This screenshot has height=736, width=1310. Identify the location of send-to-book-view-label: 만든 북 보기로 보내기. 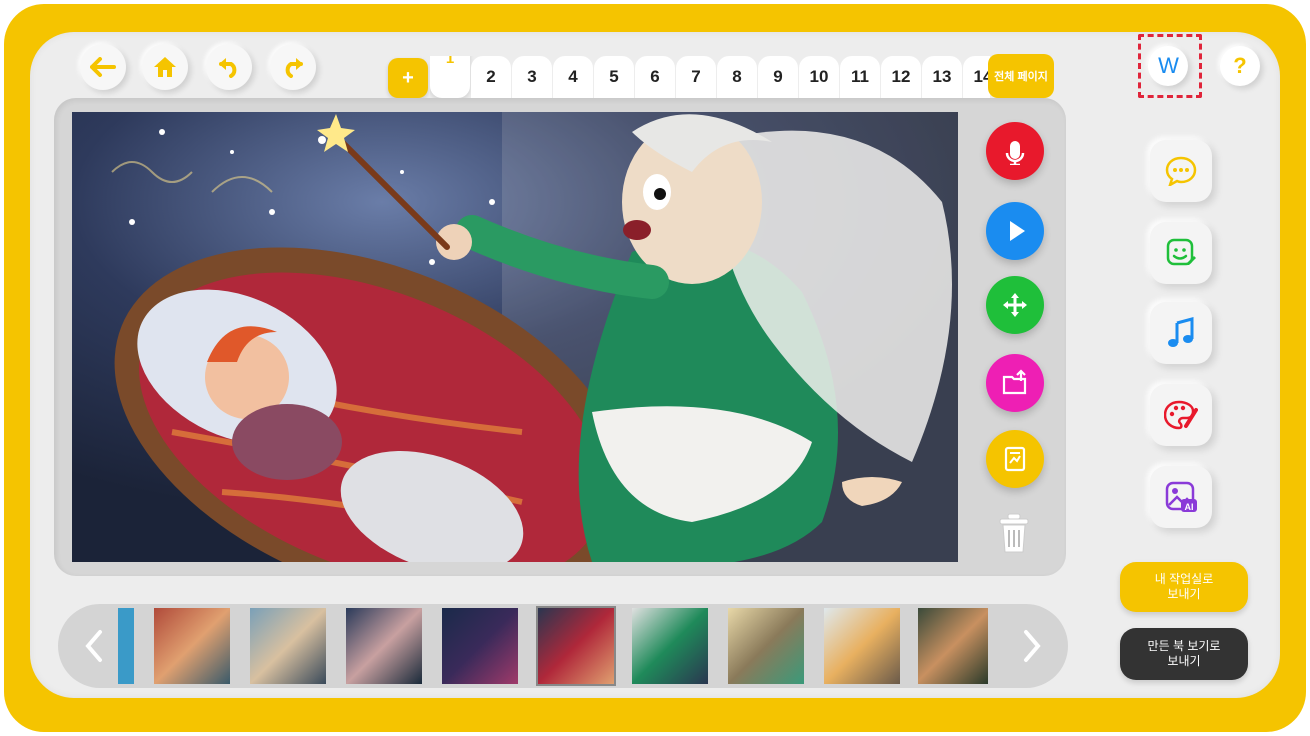
(1184, 653).